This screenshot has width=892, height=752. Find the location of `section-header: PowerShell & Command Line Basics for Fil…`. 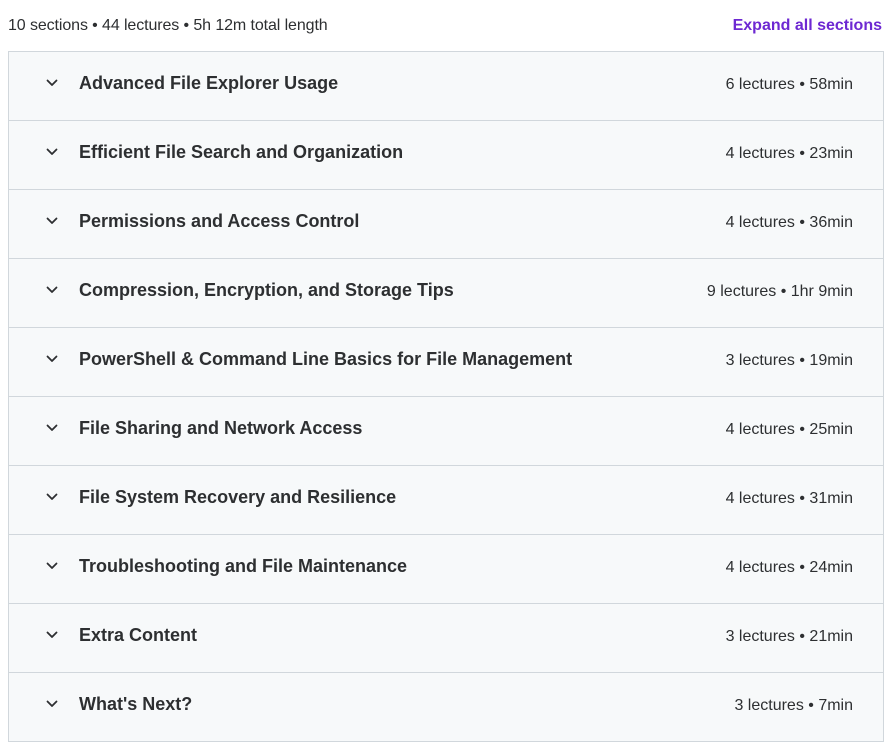

section-header: PowerShell & Command Line Basics for Fil… is located at coordinates (446, 362).